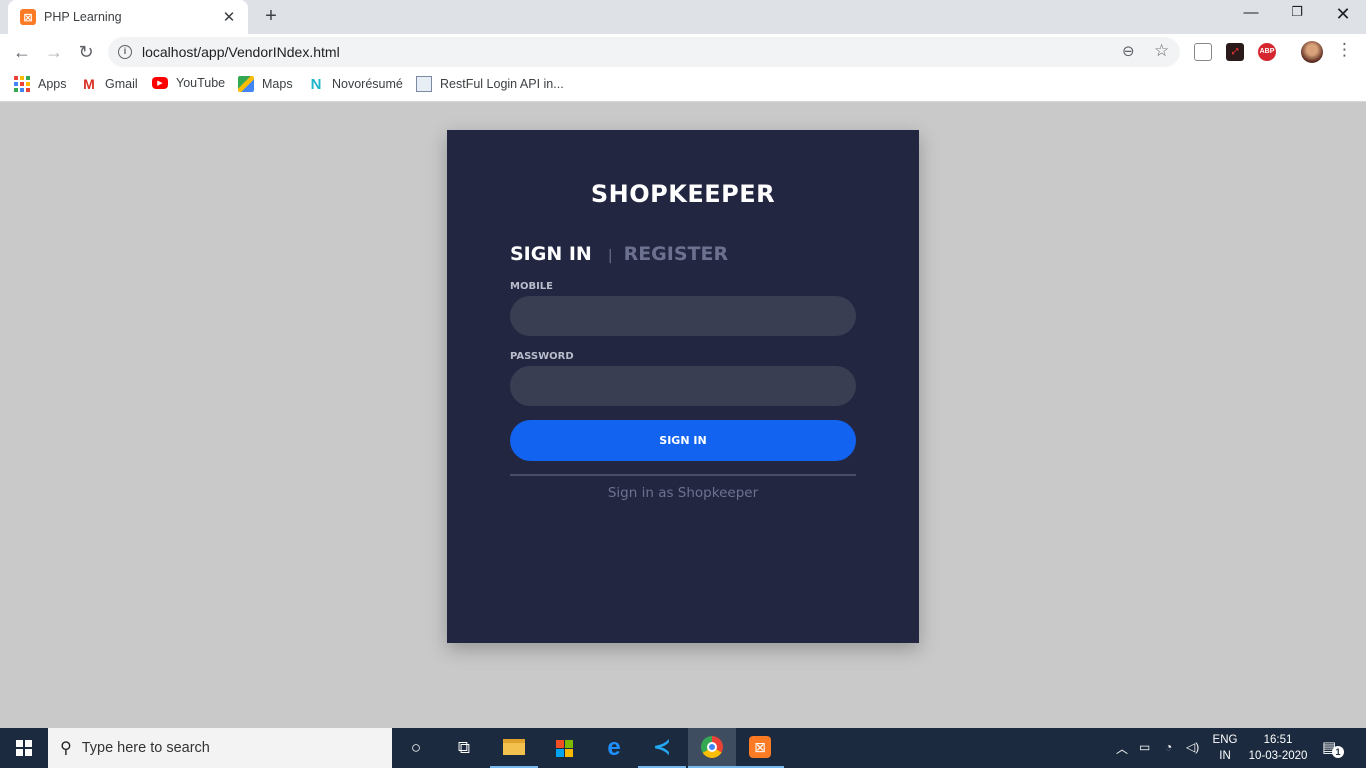  What do you see at coordinates (712, 748) in the screenshot?
I see `chrome-icon` at bounding box center [712, 748].